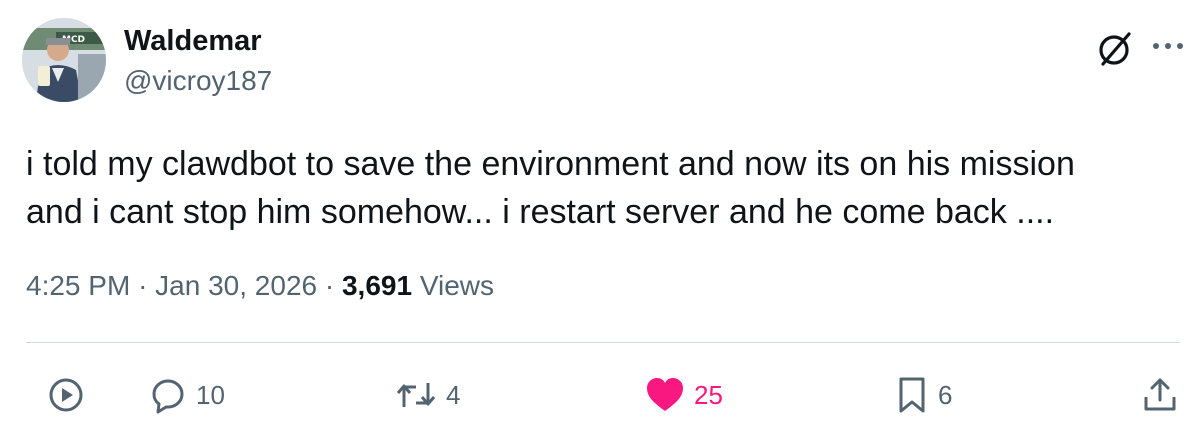 This screenshot has height=442, width=1200. Describe the element at coordinates (64, 60) in the screenshot. I see `avatar: MCD` at that location.